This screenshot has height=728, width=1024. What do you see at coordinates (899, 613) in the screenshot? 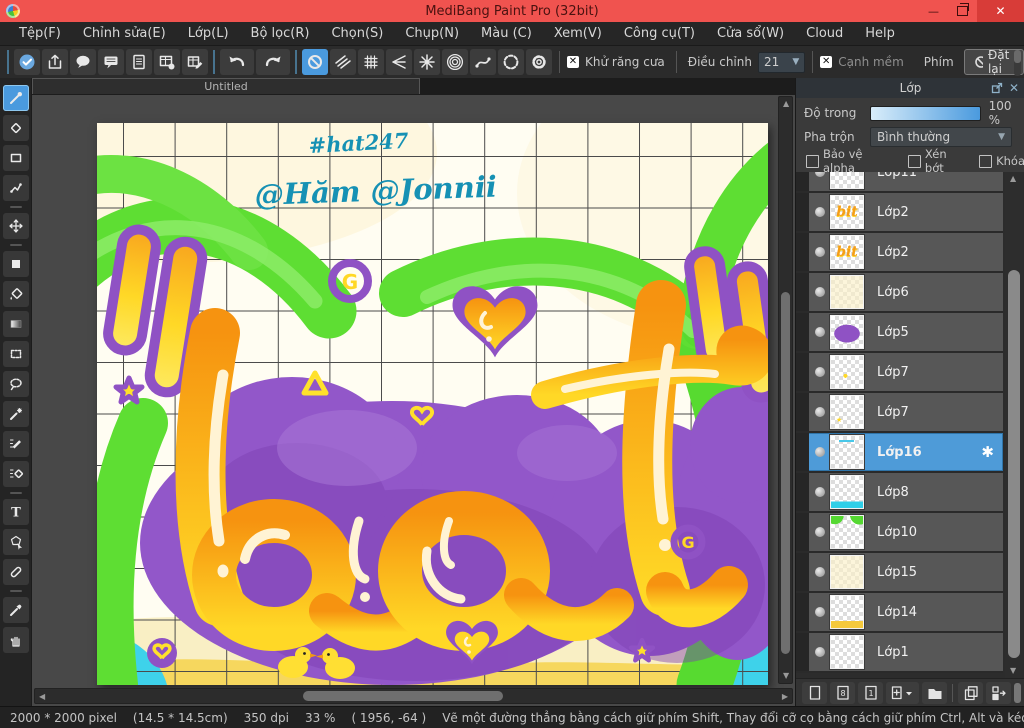
I see `layer-row: Lớp14` at bounding box center [899, 613].